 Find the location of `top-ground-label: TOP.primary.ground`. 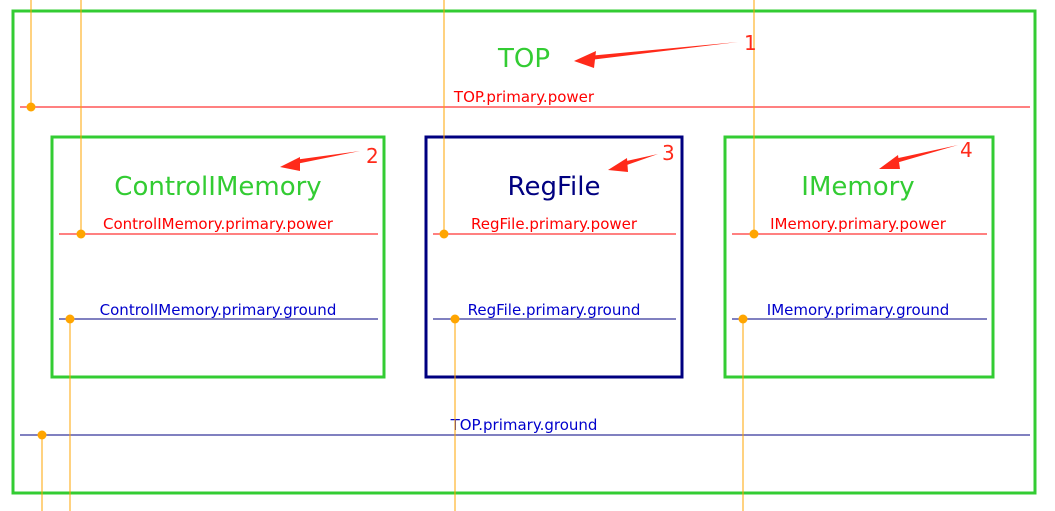

top-ground-label: TOP.primary.ground is located at coordinates (524, 425).